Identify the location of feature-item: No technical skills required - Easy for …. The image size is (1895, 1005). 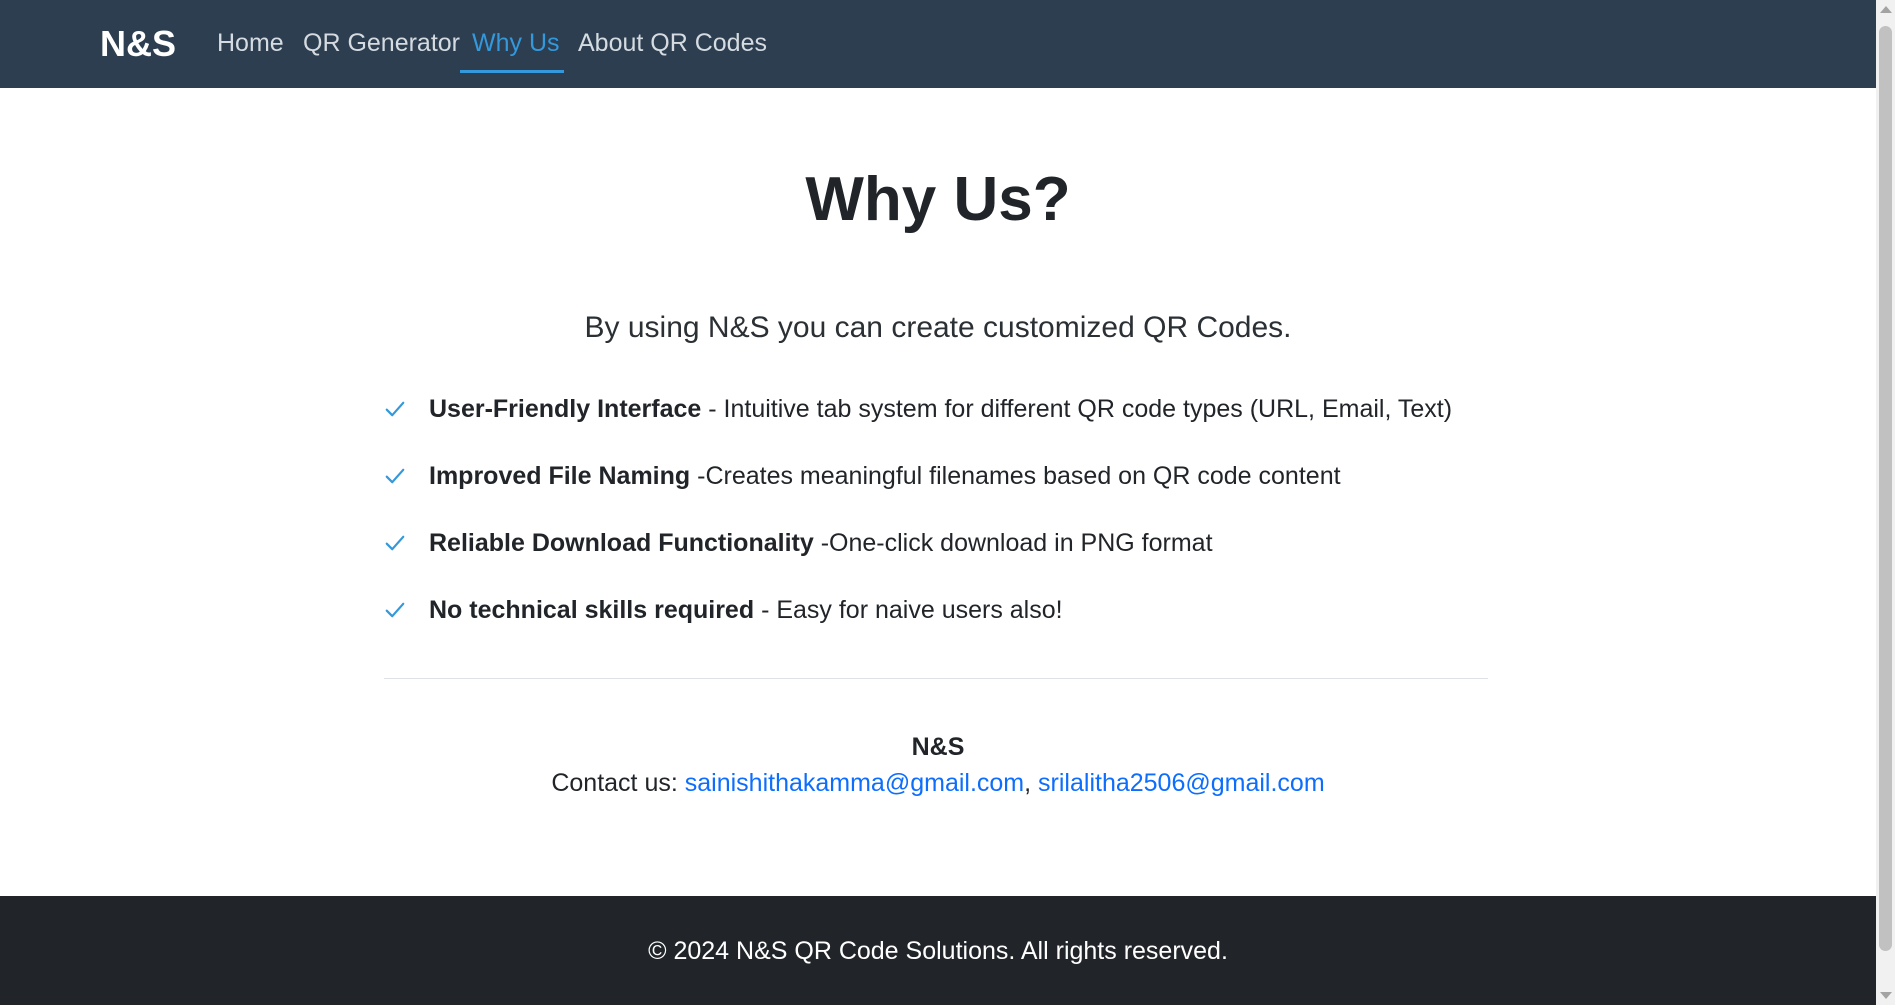
(936, 622).